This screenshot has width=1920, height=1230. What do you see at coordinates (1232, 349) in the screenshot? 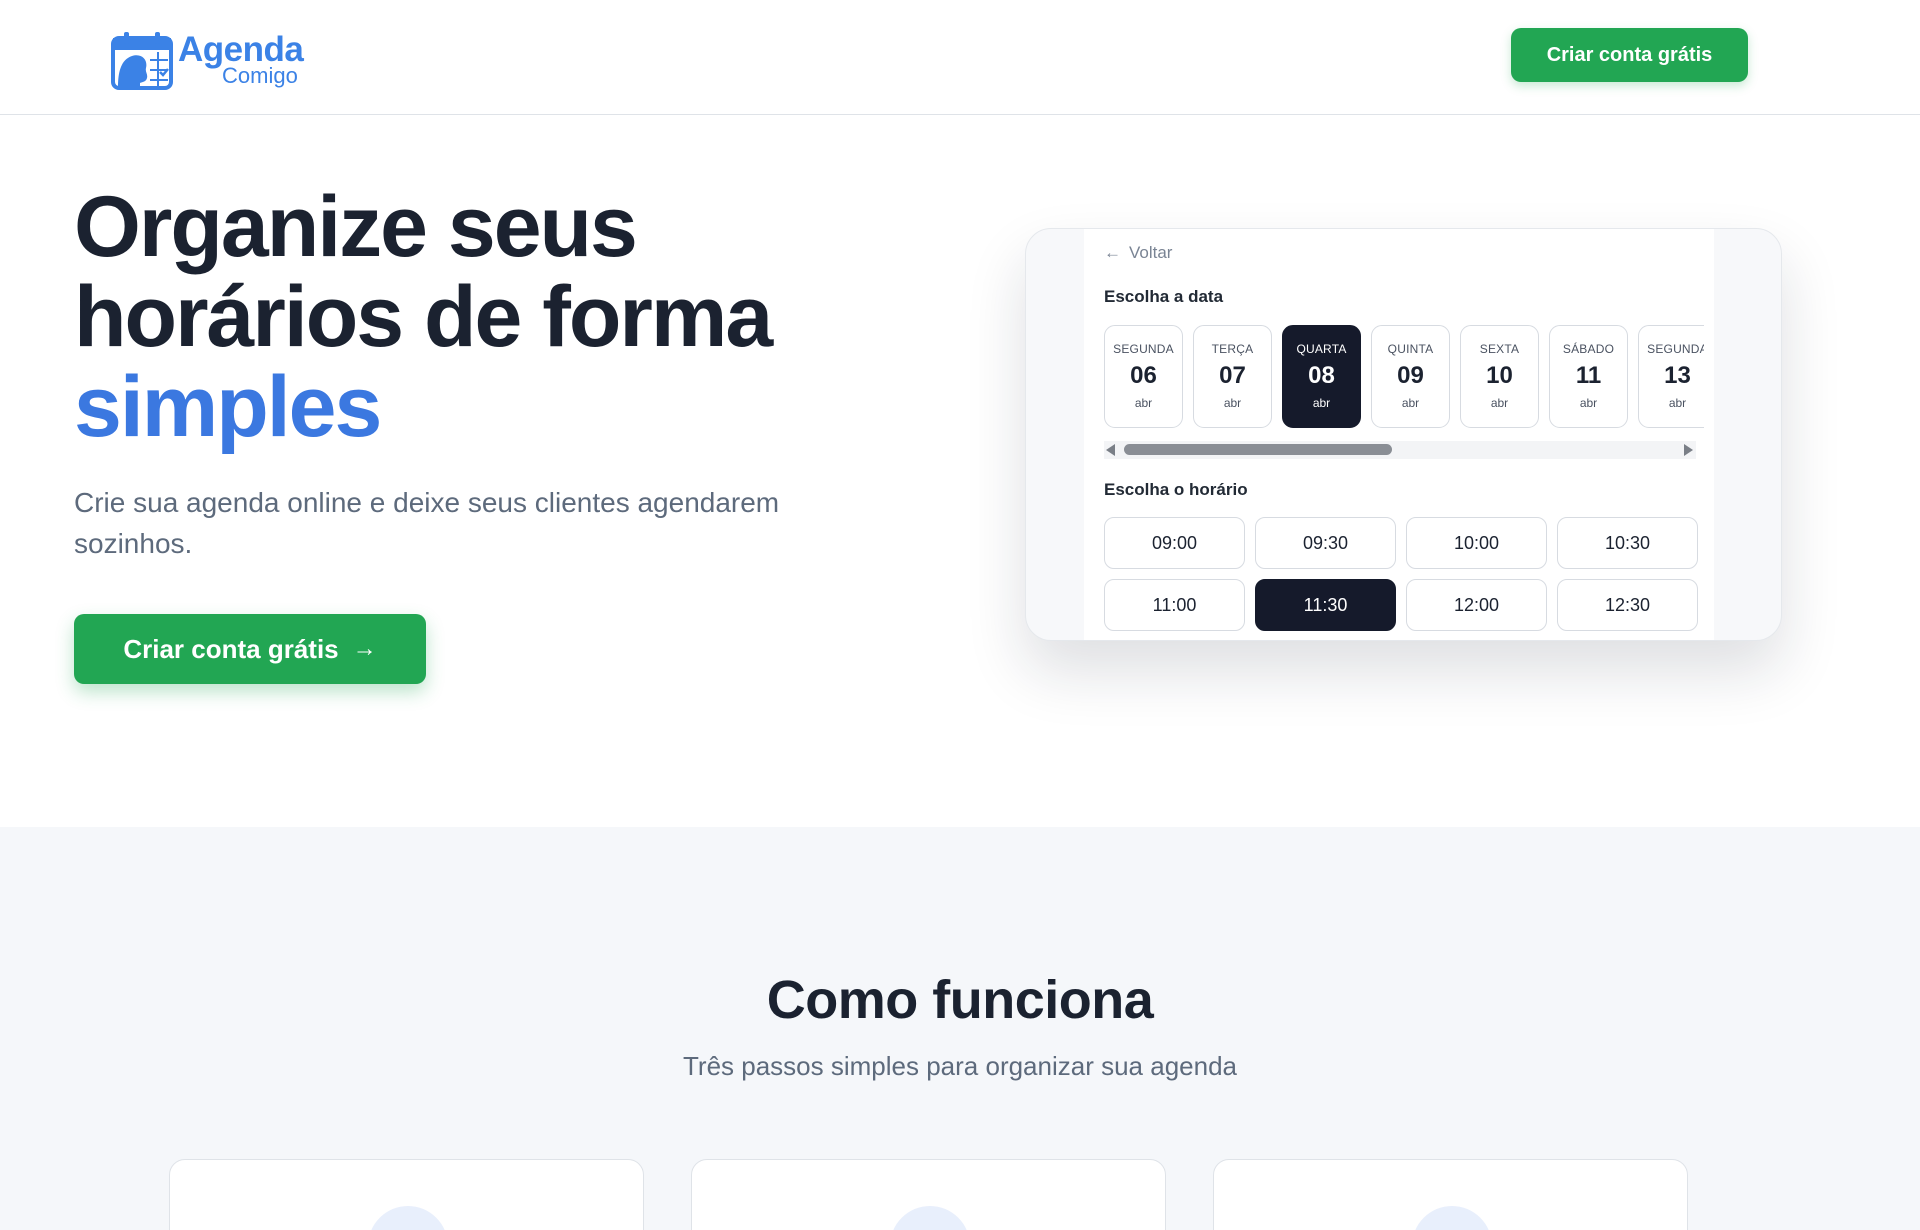
I see `date-weekday: TERÇA` at bounding box center [1232, 349].